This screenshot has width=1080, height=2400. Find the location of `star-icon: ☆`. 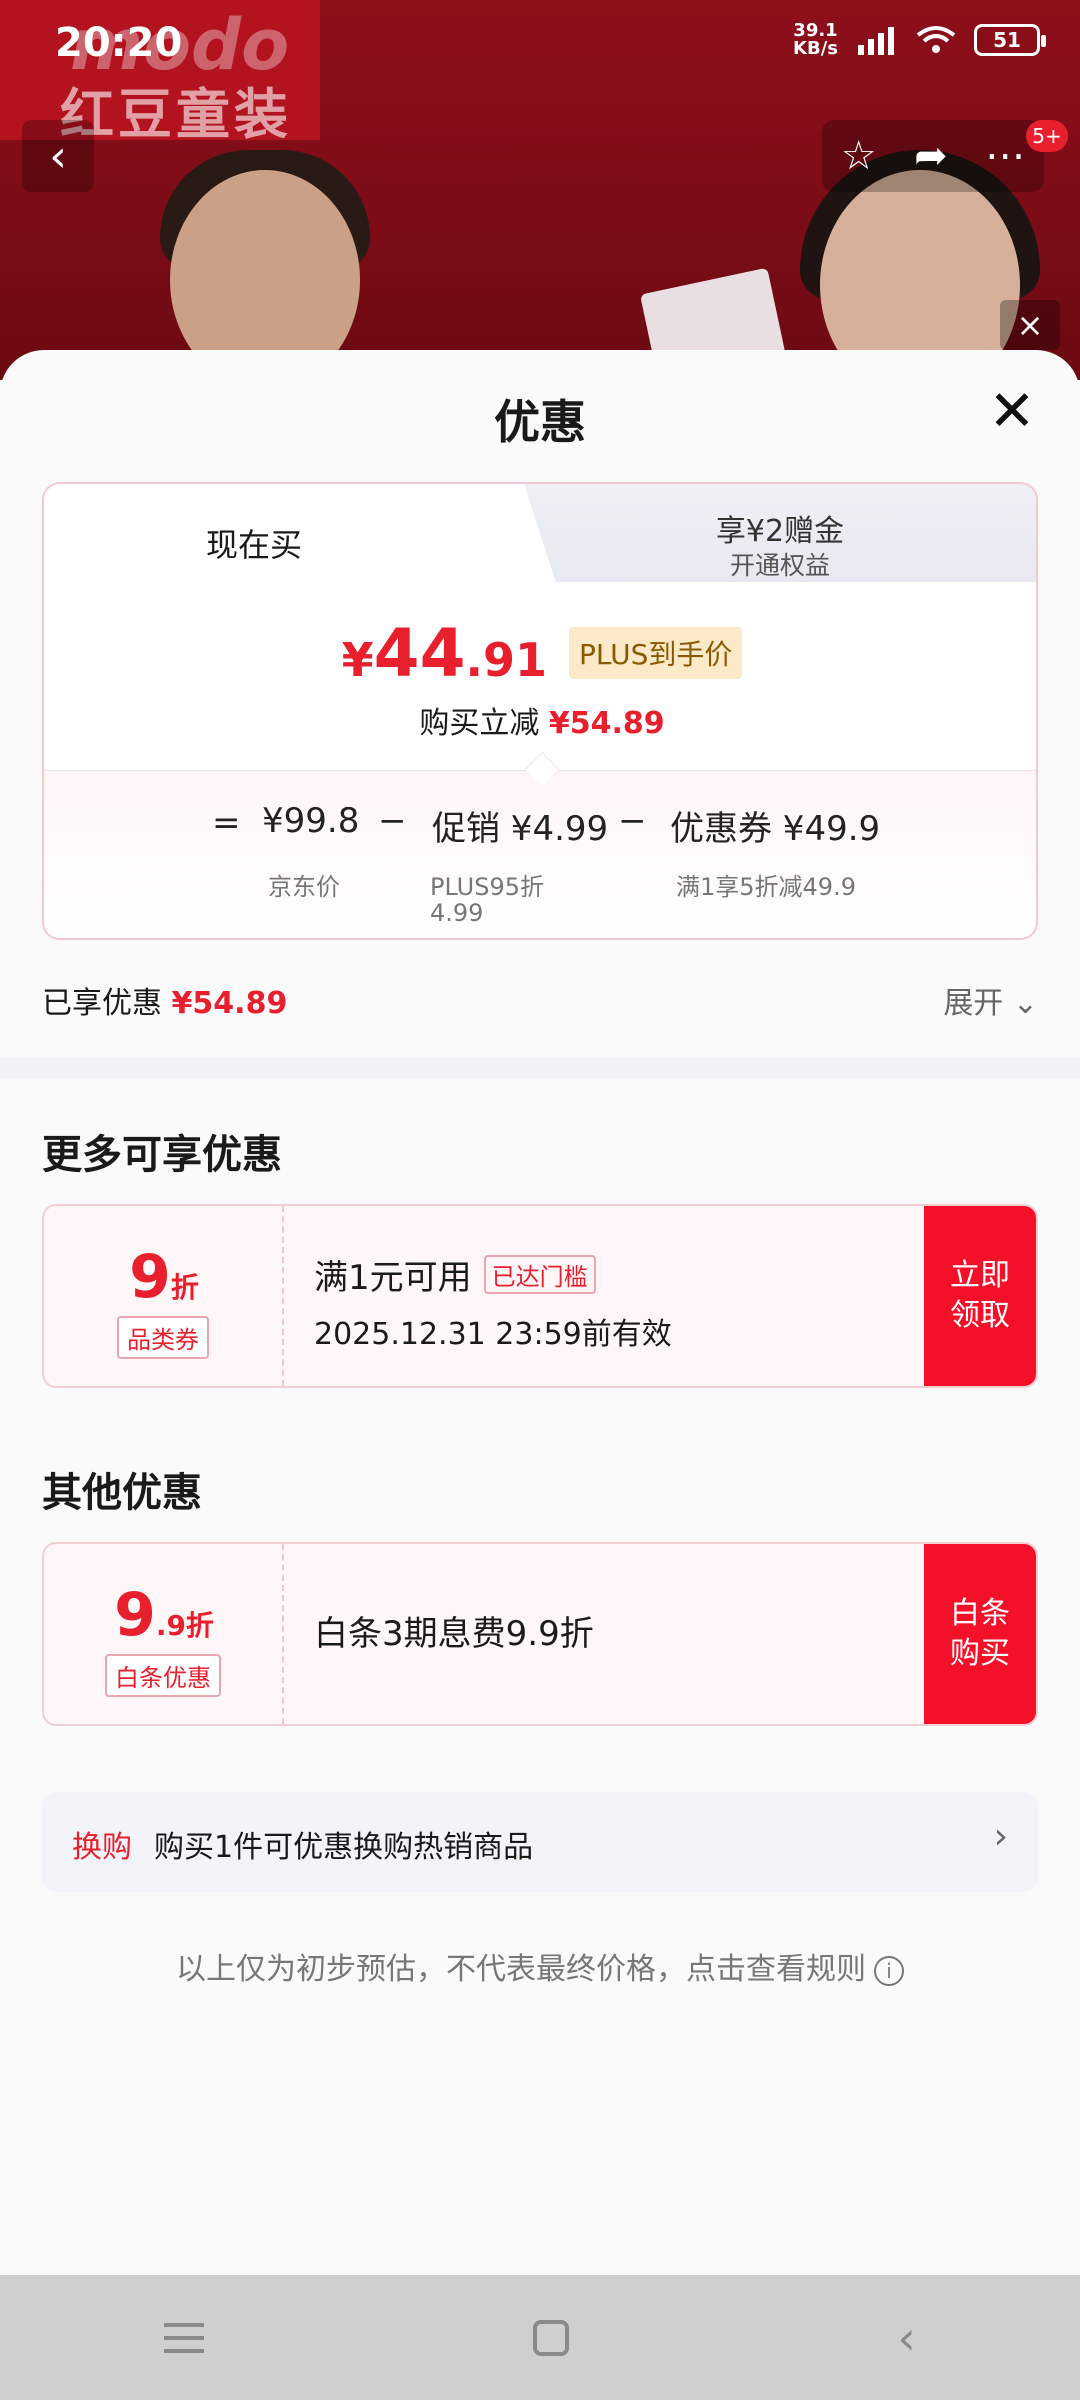

star-icon: ☆ is located at coordinates (859, 156).